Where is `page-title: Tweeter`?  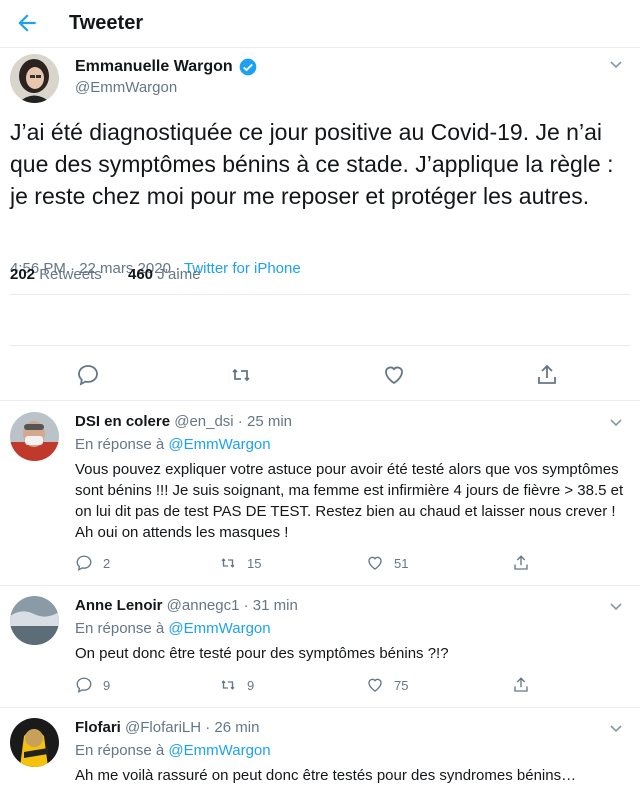
page-title: Tweeter is located at coordinates (106, 23).